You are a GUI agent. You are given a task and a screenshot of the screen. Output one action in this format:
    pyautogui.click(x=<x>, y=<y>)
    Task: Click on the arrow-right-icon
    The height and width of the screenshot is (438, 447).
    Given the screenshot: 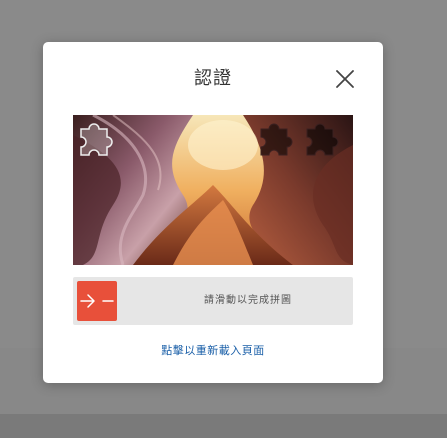 What is the action you would take?
    pyautogui.click(x=97, y=301)
    